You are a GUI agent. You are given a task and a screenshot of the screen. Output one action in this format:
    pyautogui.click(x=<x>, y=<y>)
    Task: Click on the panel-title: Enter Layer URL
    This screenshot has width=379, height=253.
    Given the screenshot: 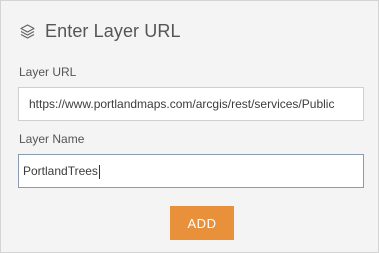 What is the action you would take?
    pyautogui.click(x=113, y=30)
    